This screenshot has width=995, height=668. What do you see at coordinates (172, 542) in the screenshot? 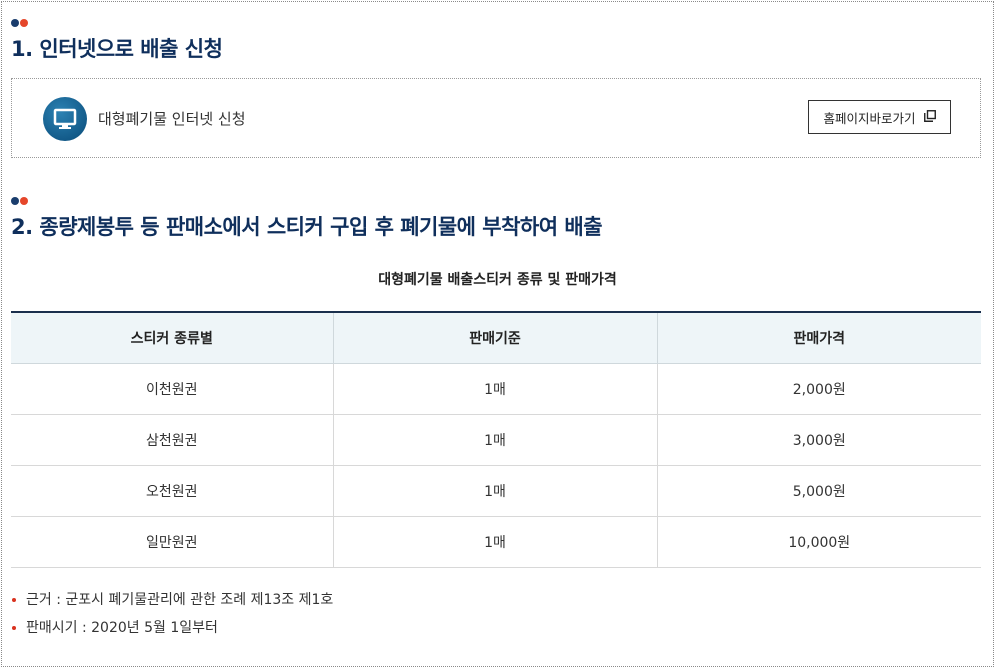
I see `cell-sticker-type: 일만원권` at bounding box center [172, 542].